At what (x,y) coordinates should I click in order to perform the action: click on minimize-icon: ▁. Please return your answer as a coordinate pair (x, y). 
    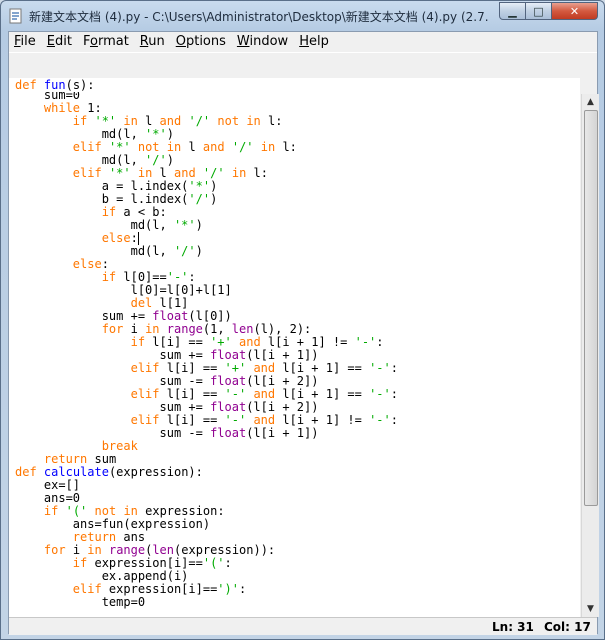
    Looking at the image, I should click on (512, 11).